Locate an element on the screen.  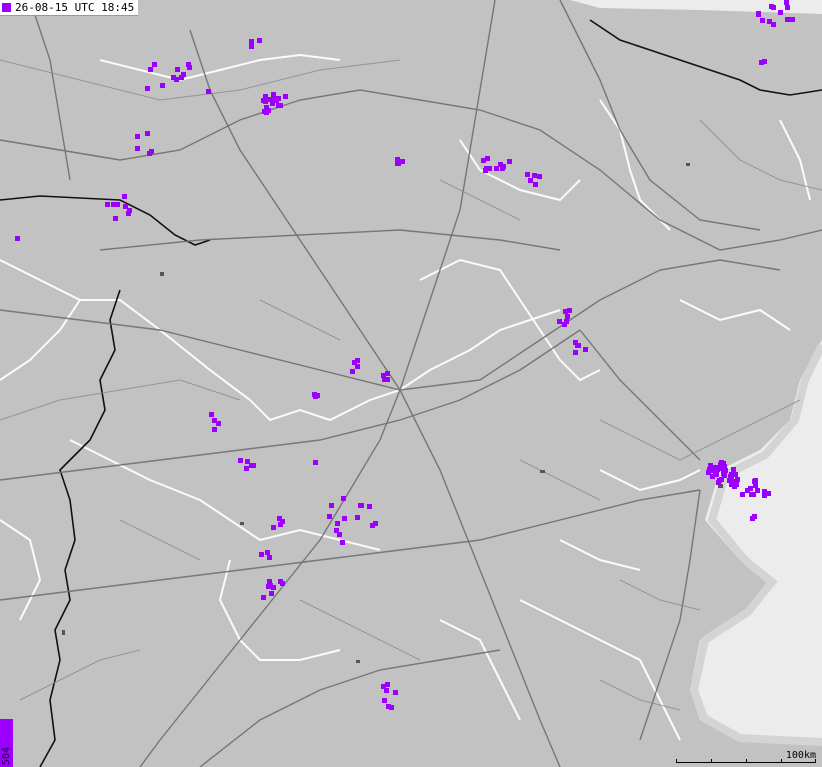
square-icon is located at coordinates (6, 7).